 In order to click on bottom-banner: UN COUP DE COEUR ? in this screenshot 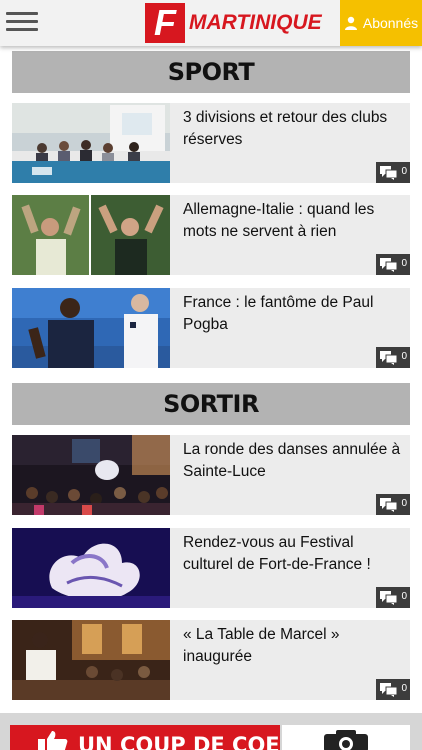, I will do `click(211, 731)`.